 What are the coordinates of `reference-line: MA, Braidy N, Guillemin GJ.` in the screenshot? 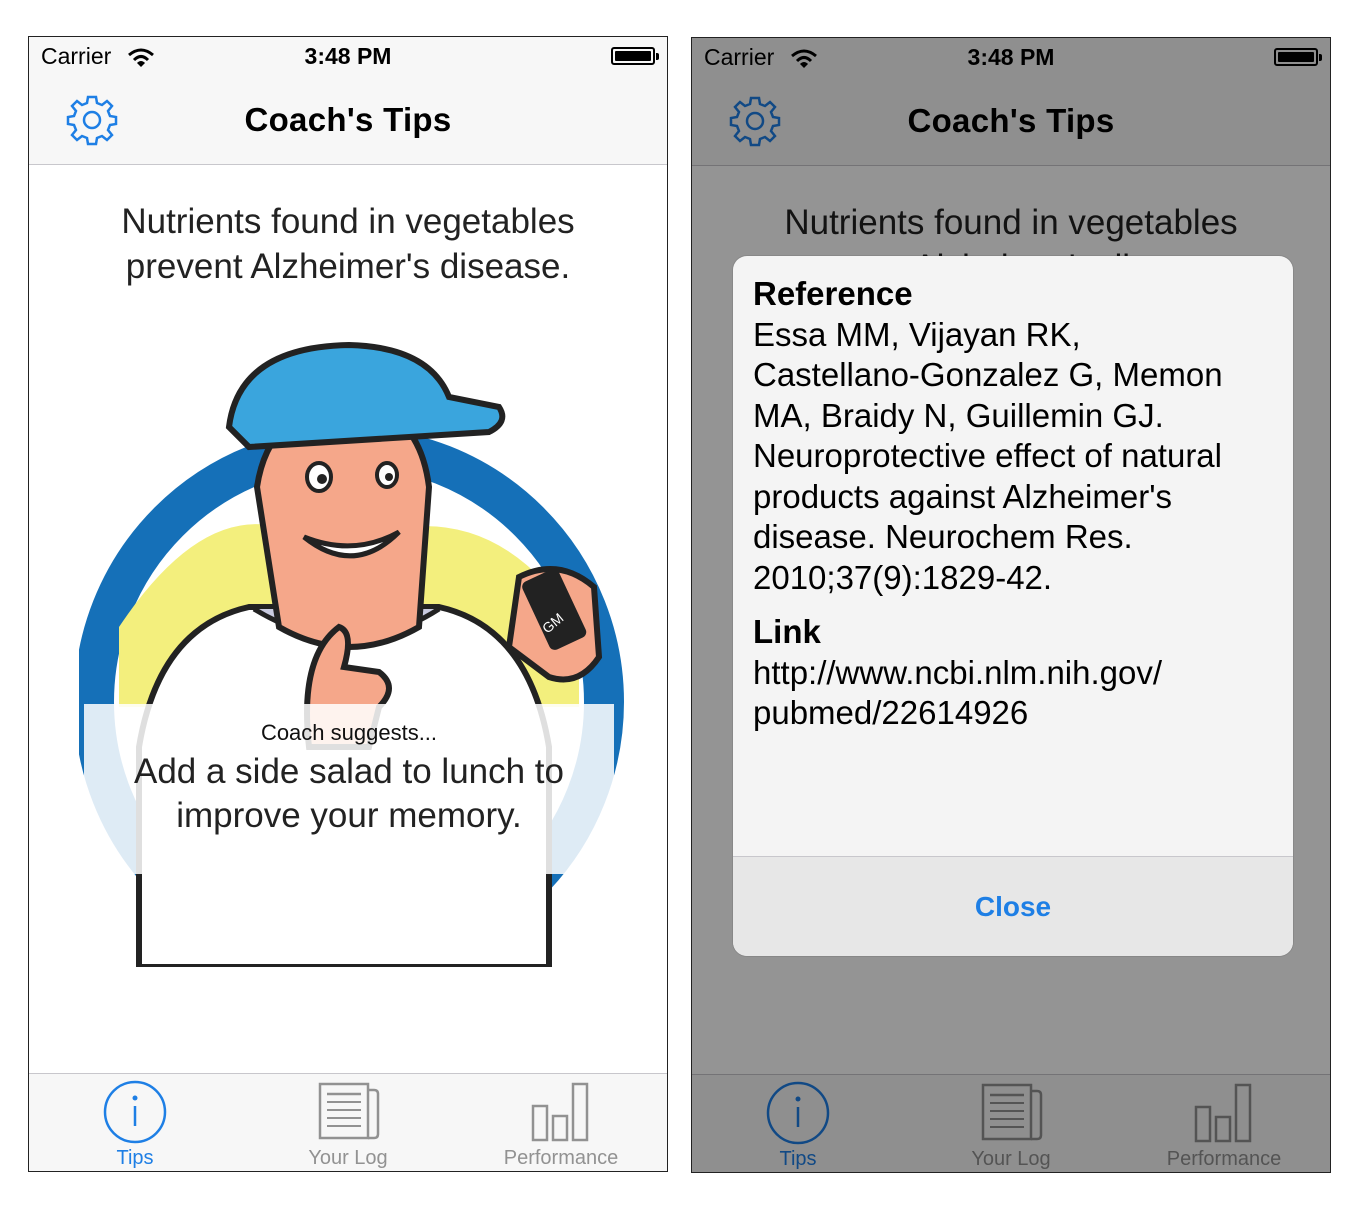 It's located at (958, 415).